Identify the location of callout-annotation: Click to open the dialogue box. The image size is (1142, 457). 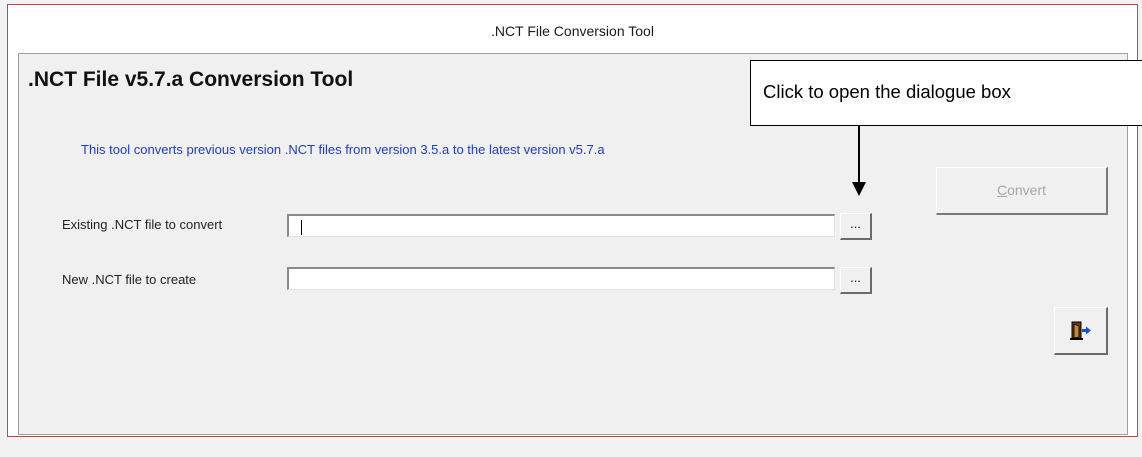
(946, 93).